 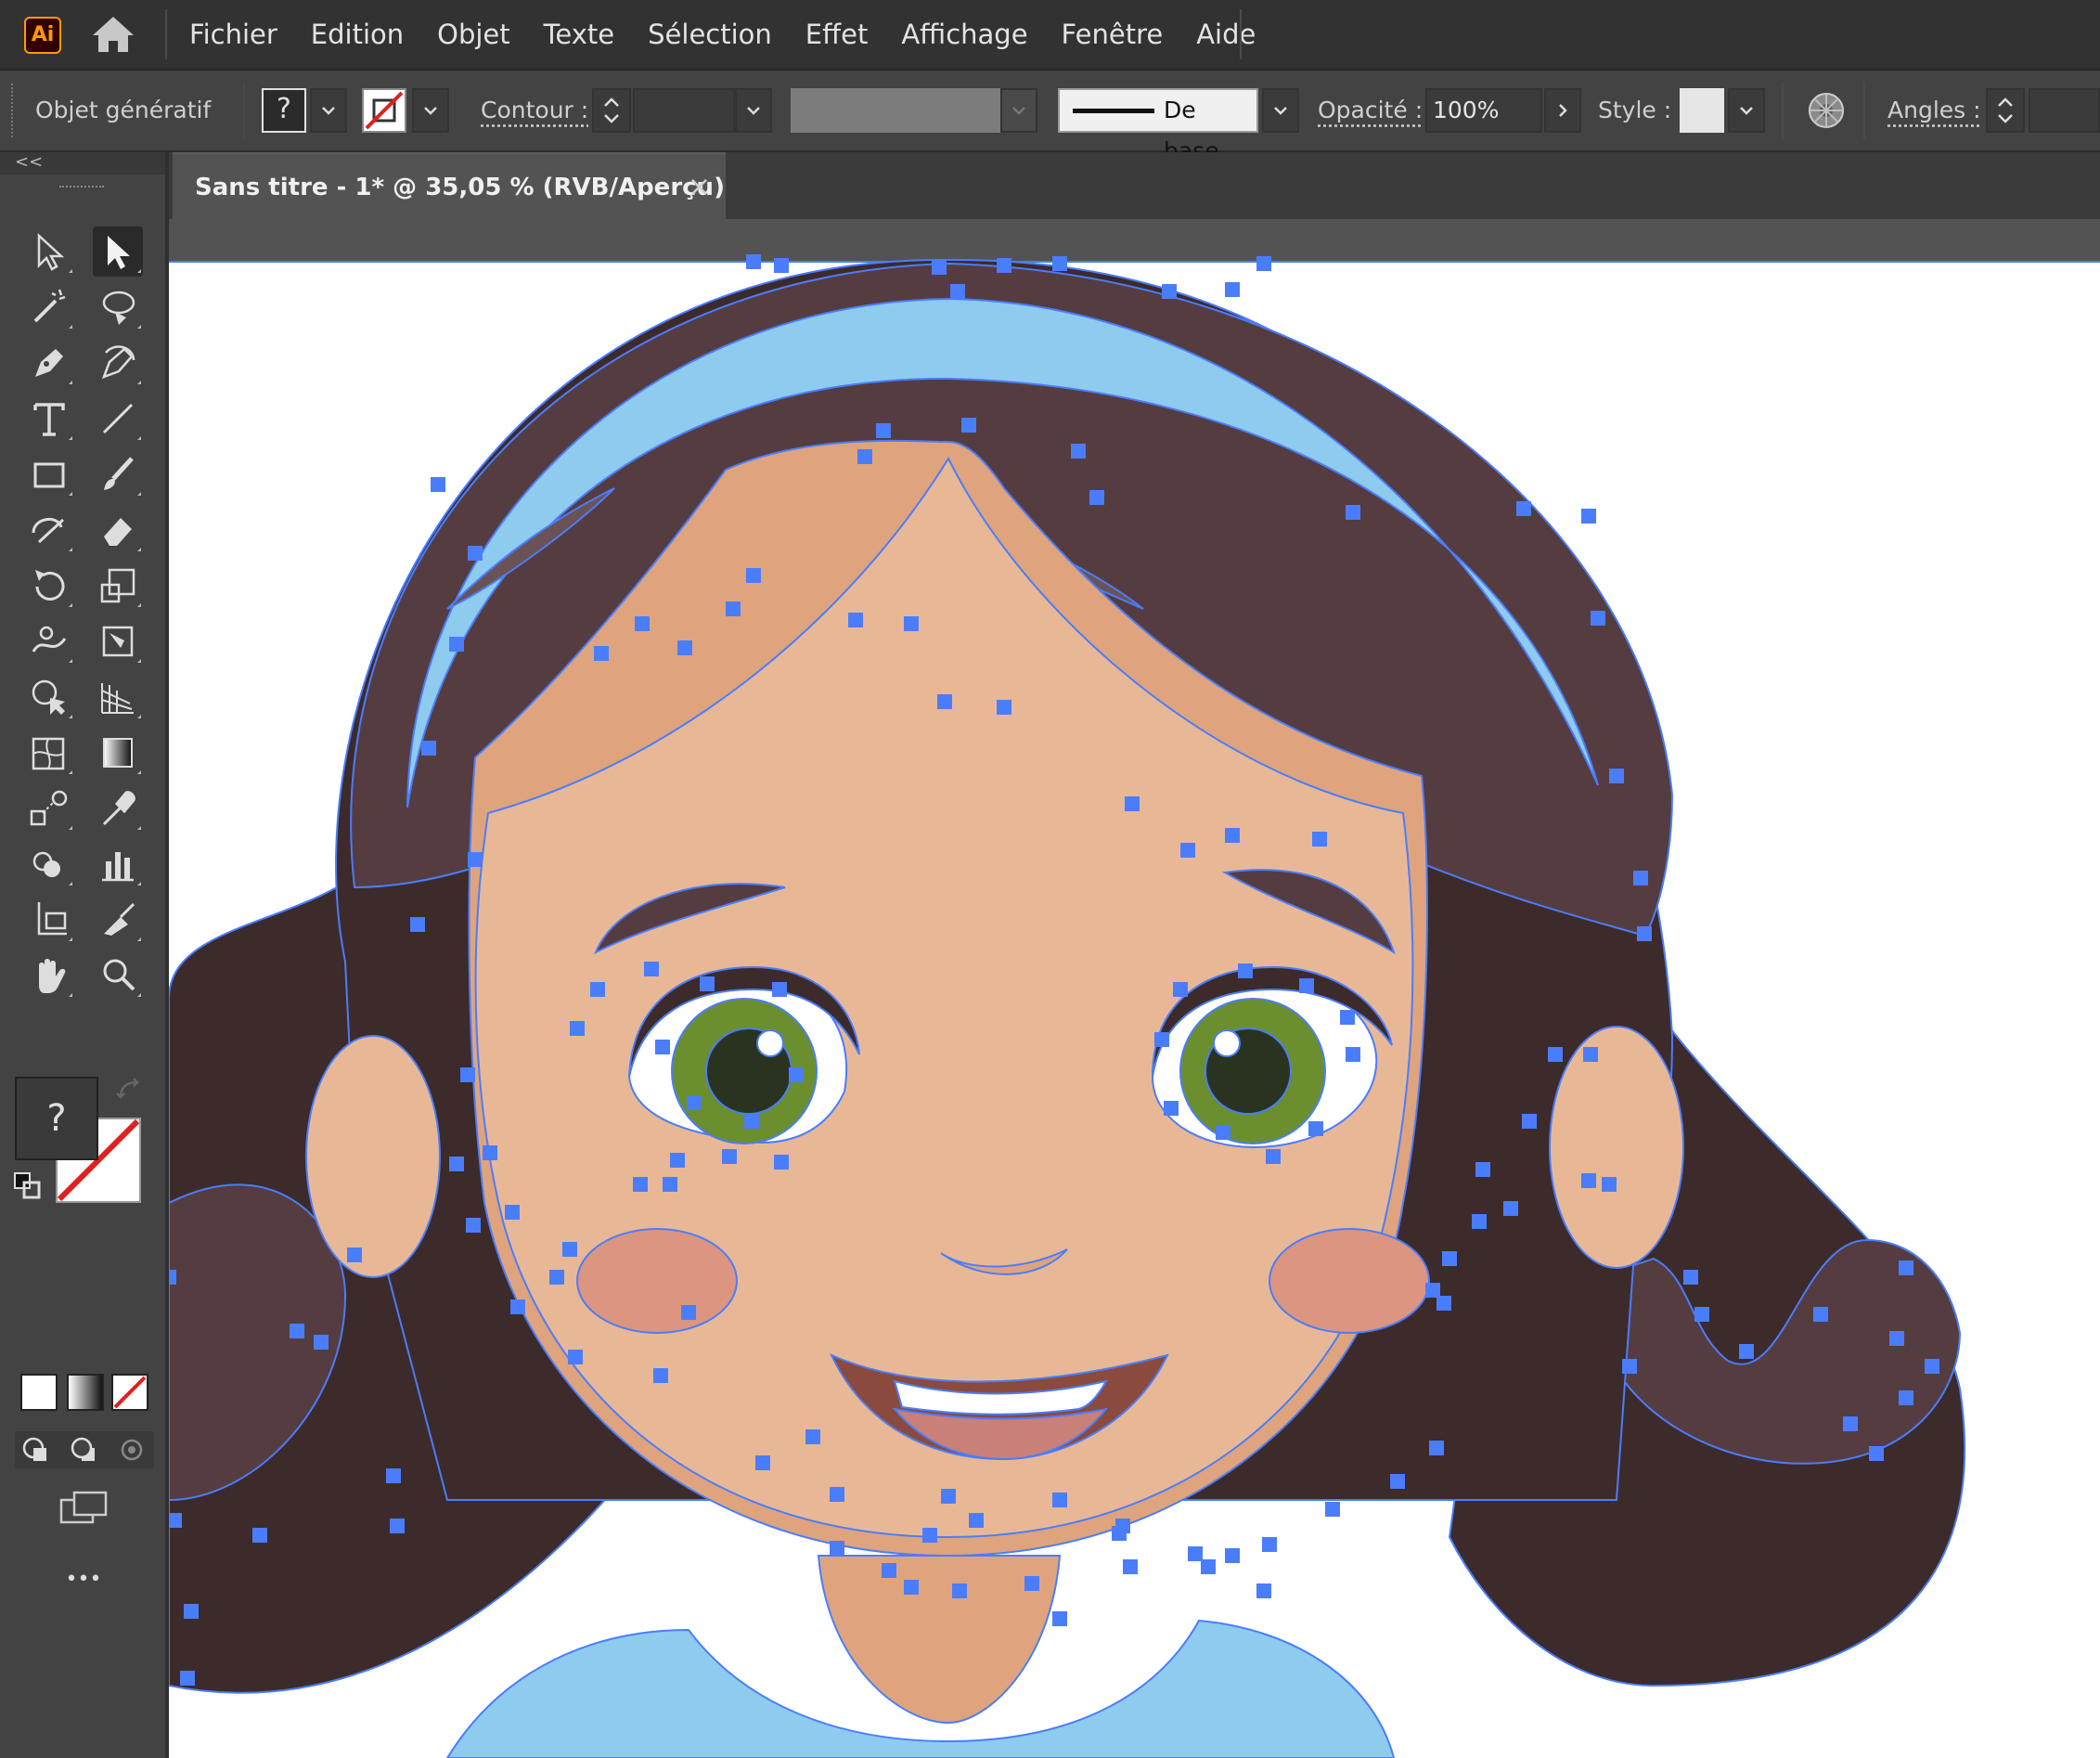 I want to click on corners-stepper, so click(x=2005, y=110).